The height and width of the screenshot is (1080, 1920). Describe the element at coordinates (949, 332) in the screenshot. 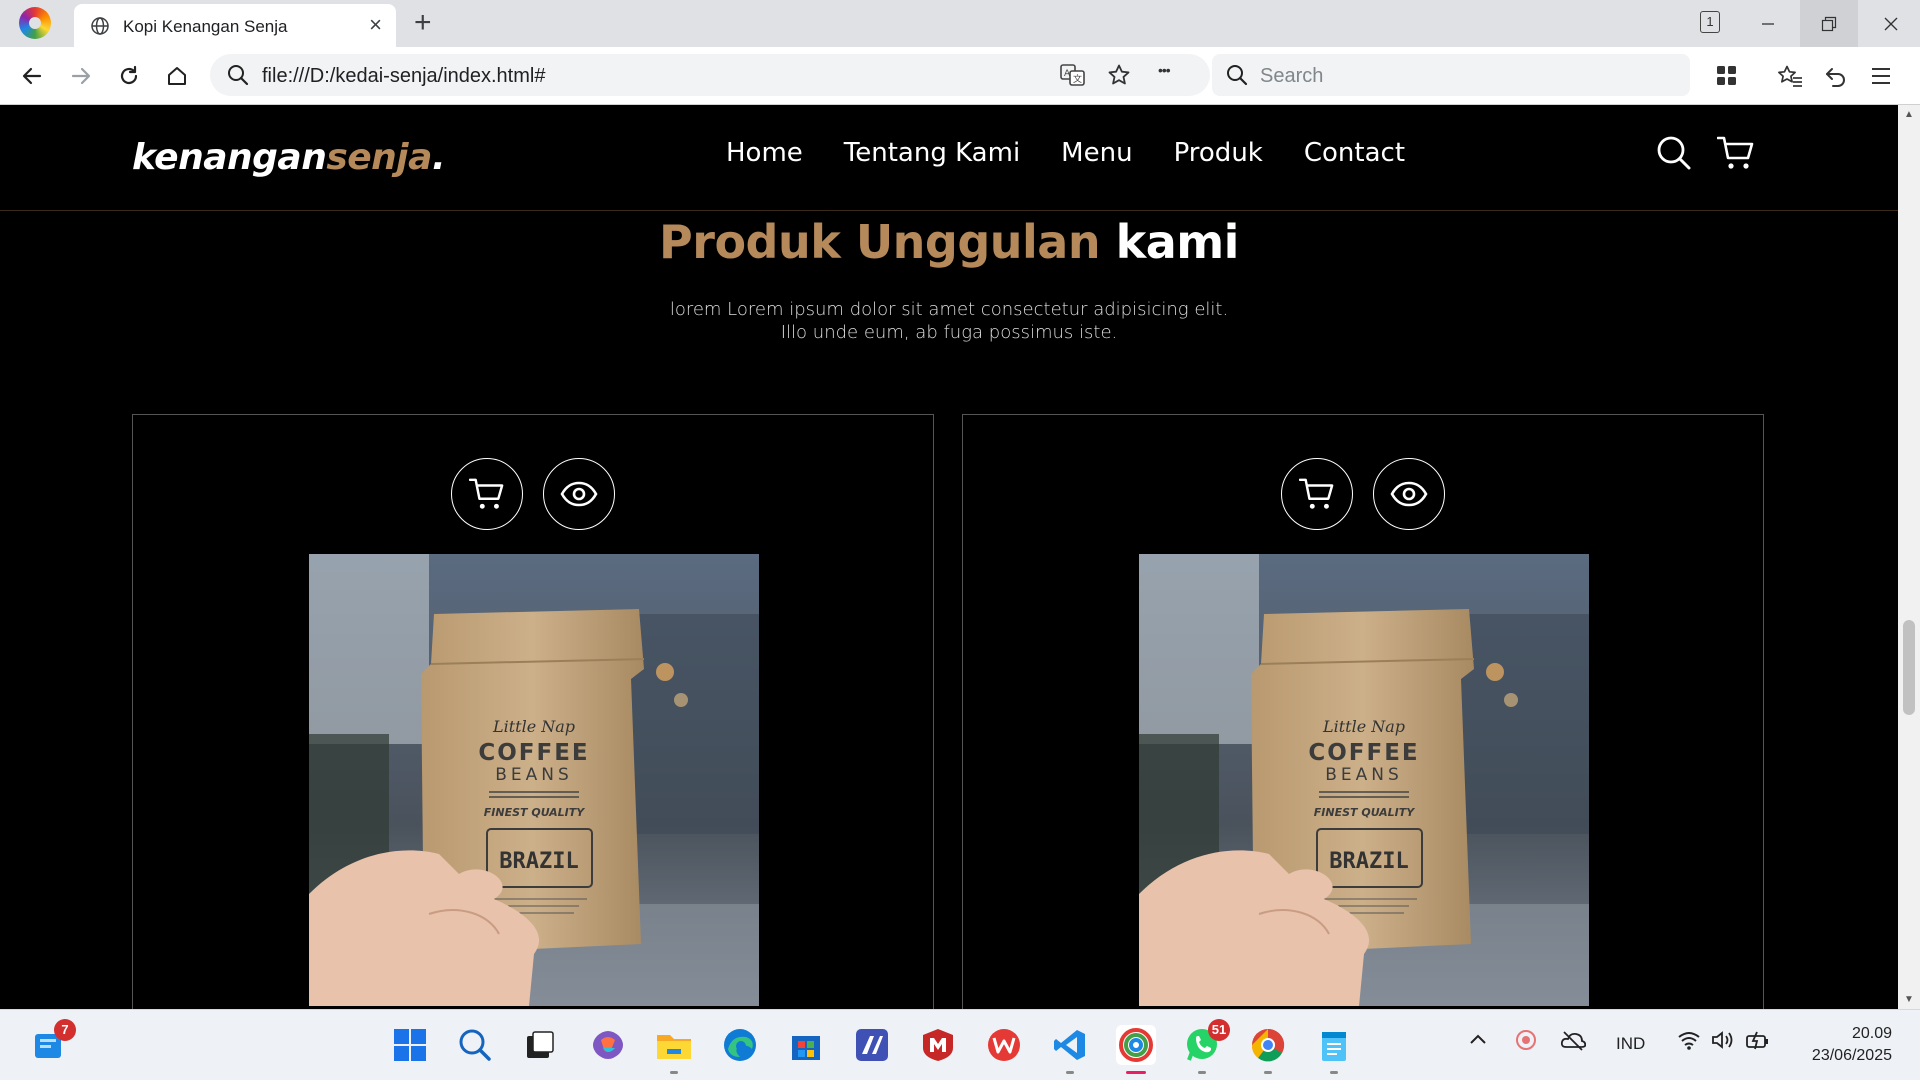

I see `description-line-2: Illo unde eum, ab fuga possimus iste.` at that location.